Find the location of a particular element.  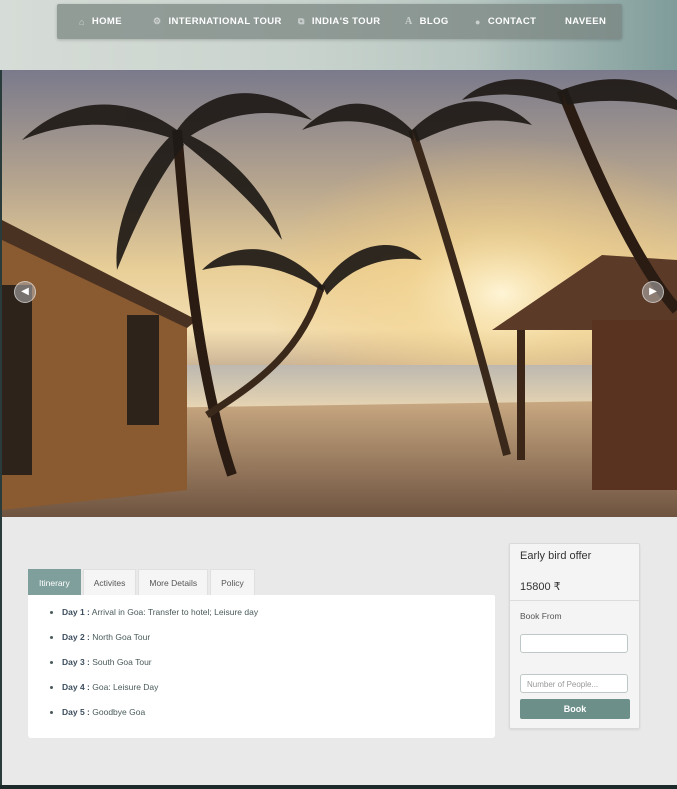

carousel-prev-button: ◀ is located at coordinates (25, 292).